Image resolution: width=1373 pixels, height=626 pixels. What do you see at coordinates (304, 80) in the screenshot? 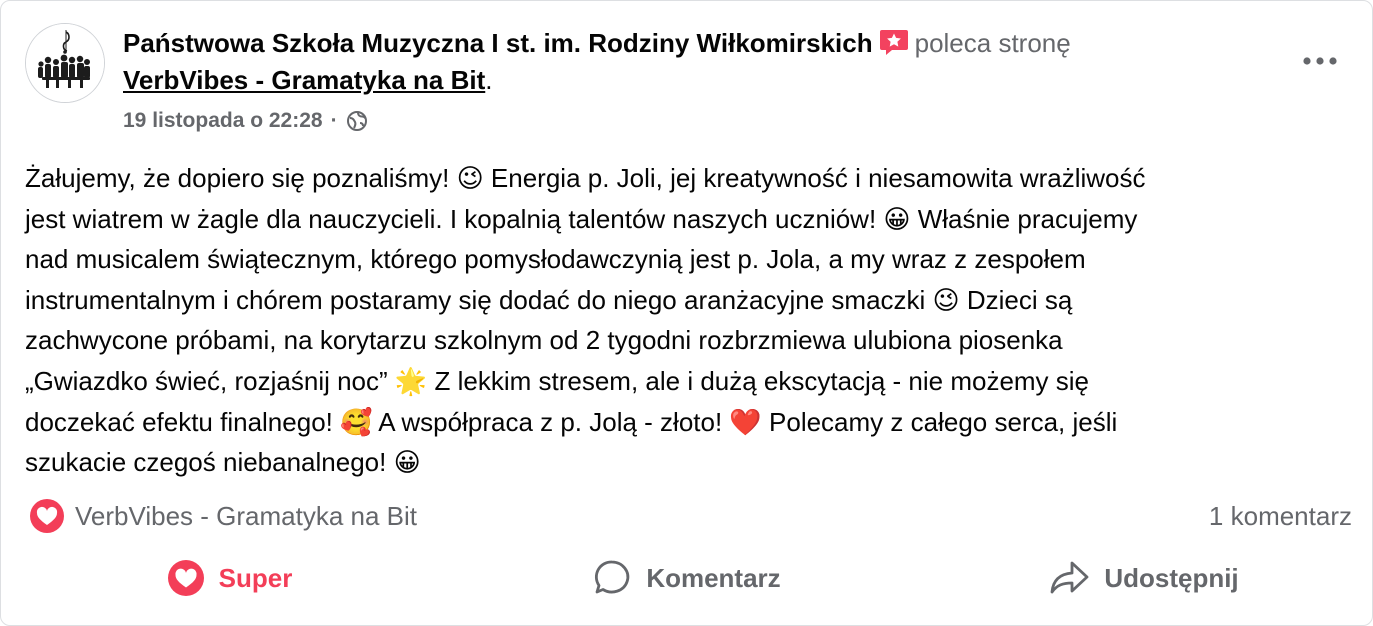
I see `recommended-page-link: VerbVibes - Gramatyka na Bit` at bounding box center [304, 80].